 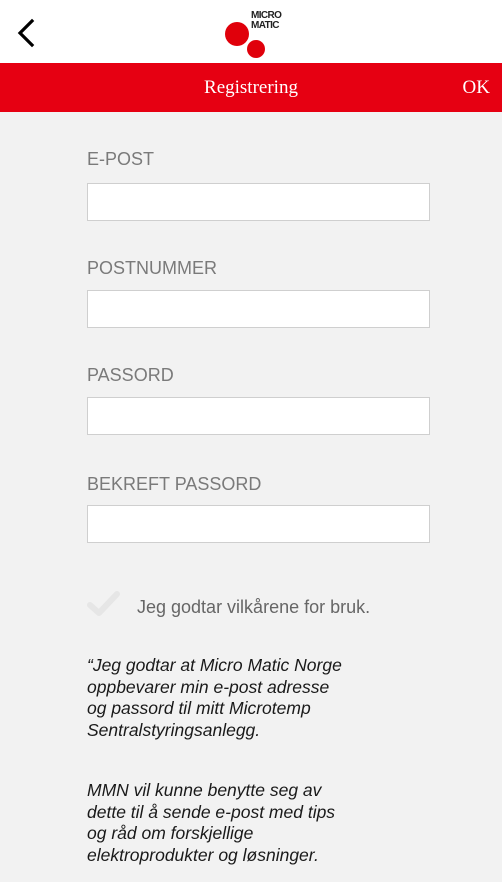 What do you see at coordinates (103, 603) in the screenshot?
I see `checkmark-icon` at bounding box center [103, 603].